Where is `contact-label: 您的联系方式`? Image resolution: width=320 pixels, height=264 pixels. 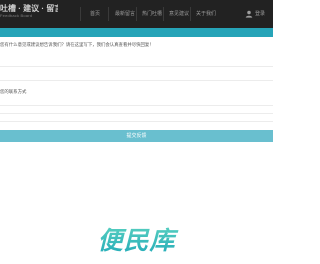
contact-label: 您的联系方式 is located at coordinates (13, 91).